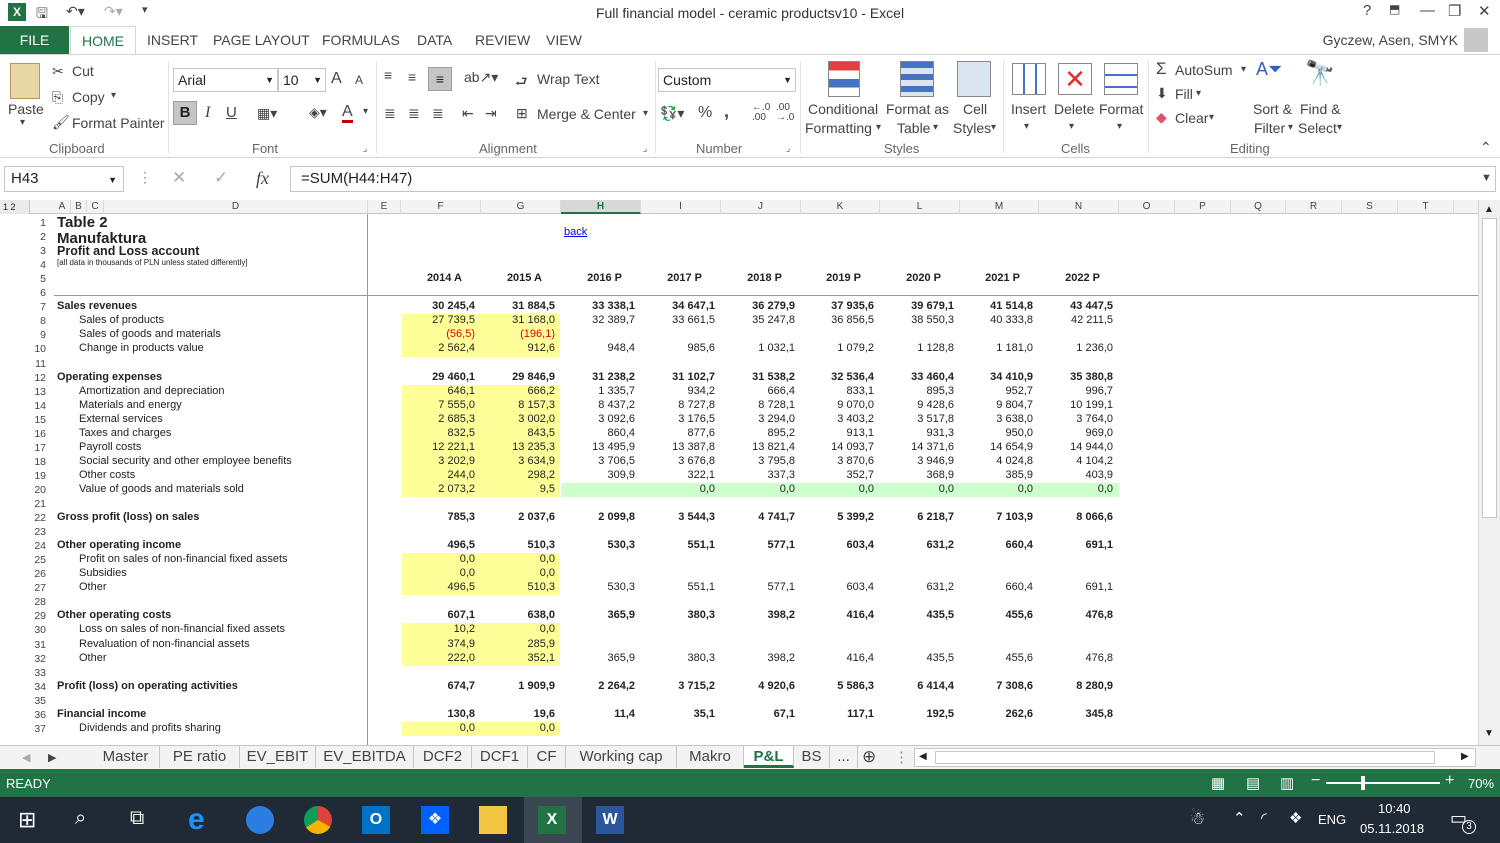 Image resolution: width=1500 pixels, height=843 pixels. What do you see at coordinates (837, 348) in the screenshot?
I see `cell-k10: 1 079,2` at bounding box center [837, 348].